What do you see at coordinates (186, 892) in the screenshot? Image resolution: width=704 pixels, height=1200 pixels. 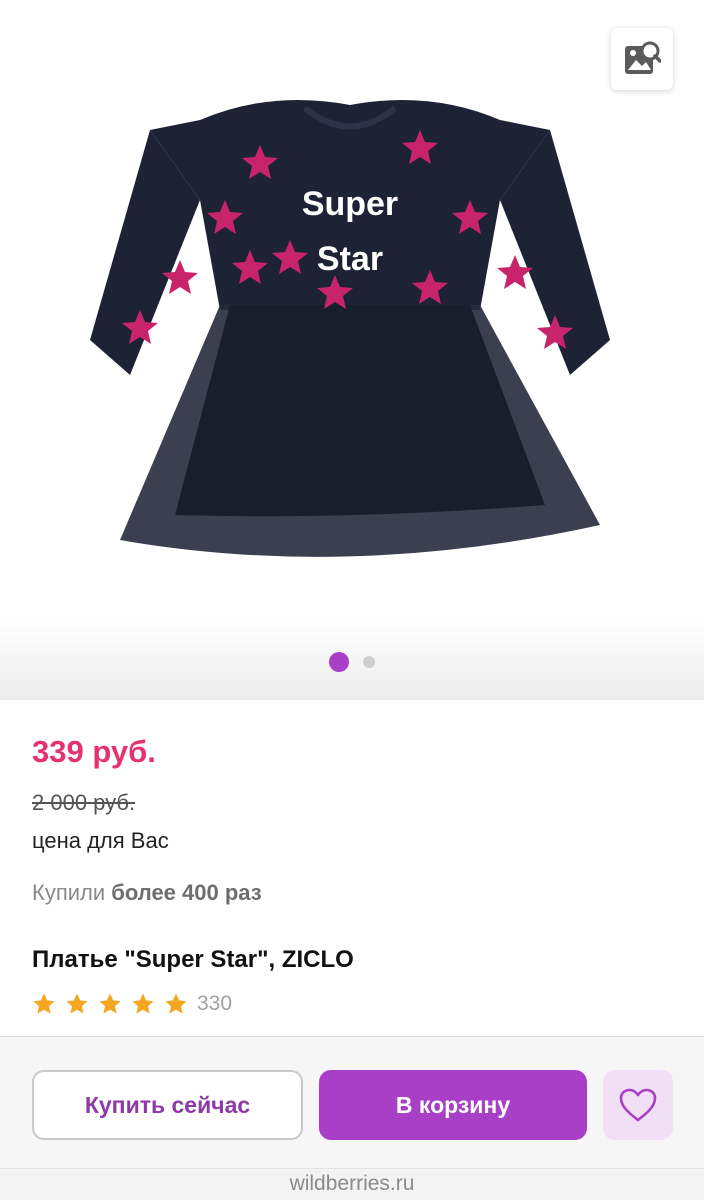 I see `bought-value: более 400 раз` at bounding box center [186, 892].